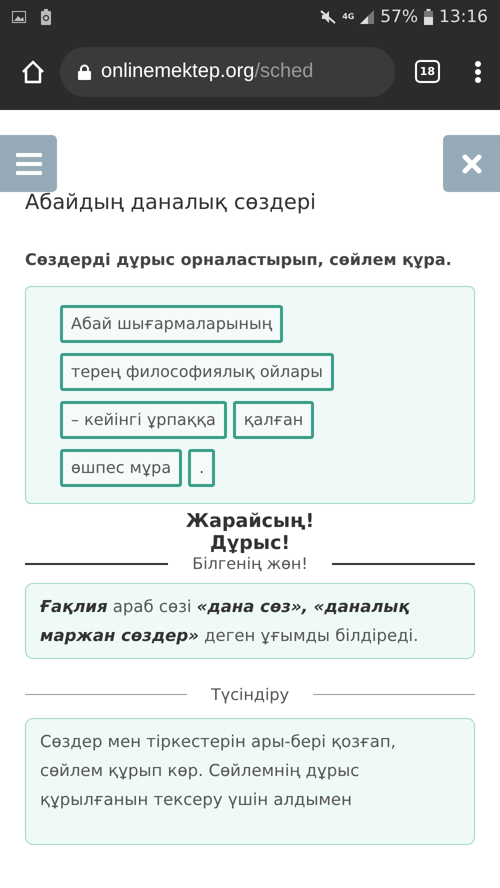  What do you see at coordinates (202, 468) in the screenshot?
I see `word-tile: .` at bounding box center [202, 468].